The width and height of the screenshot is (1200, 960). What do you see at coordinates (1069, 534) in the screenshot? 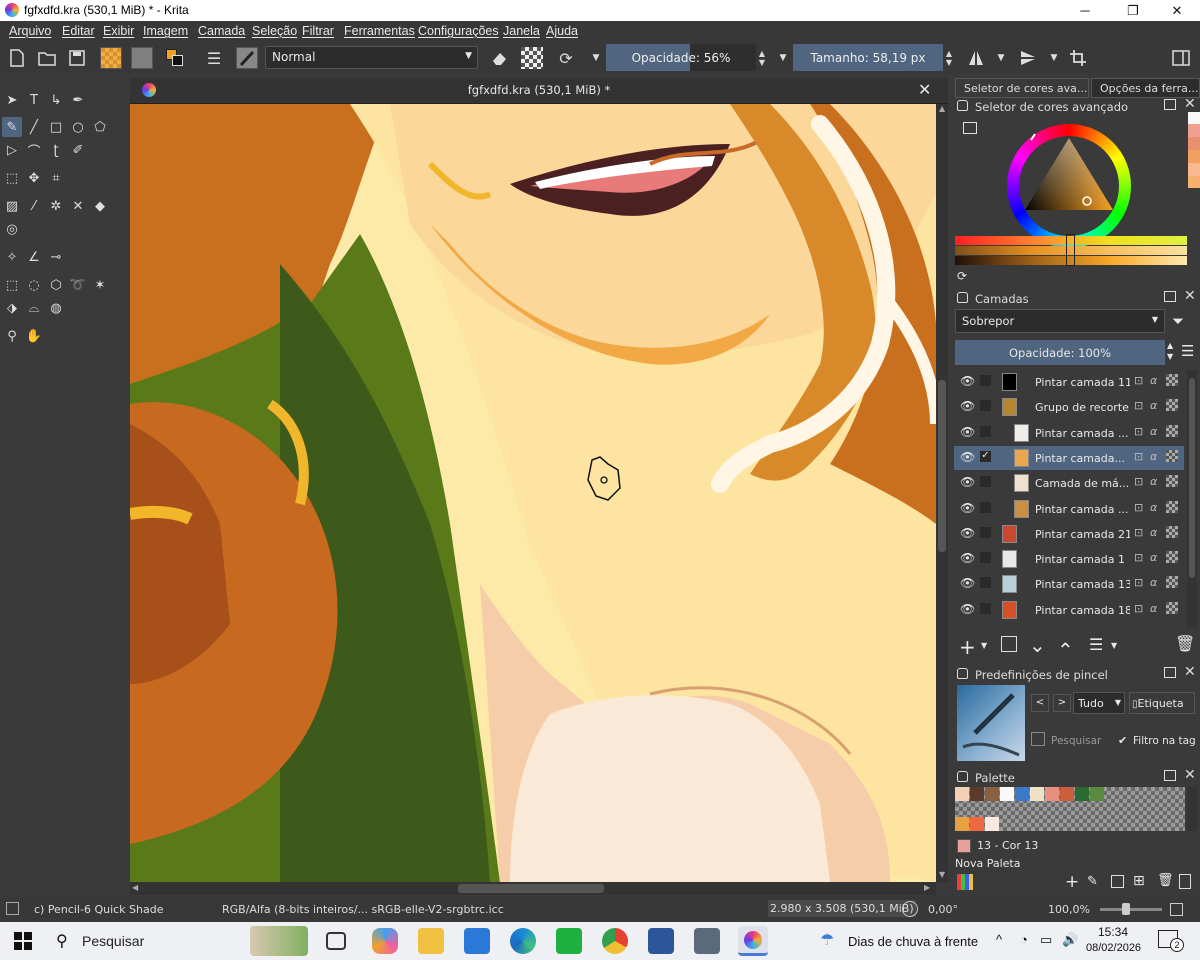
I see `layer-row: 👁 Pintar camada 21 ⊡ α` at bounding box center [1069, 534].